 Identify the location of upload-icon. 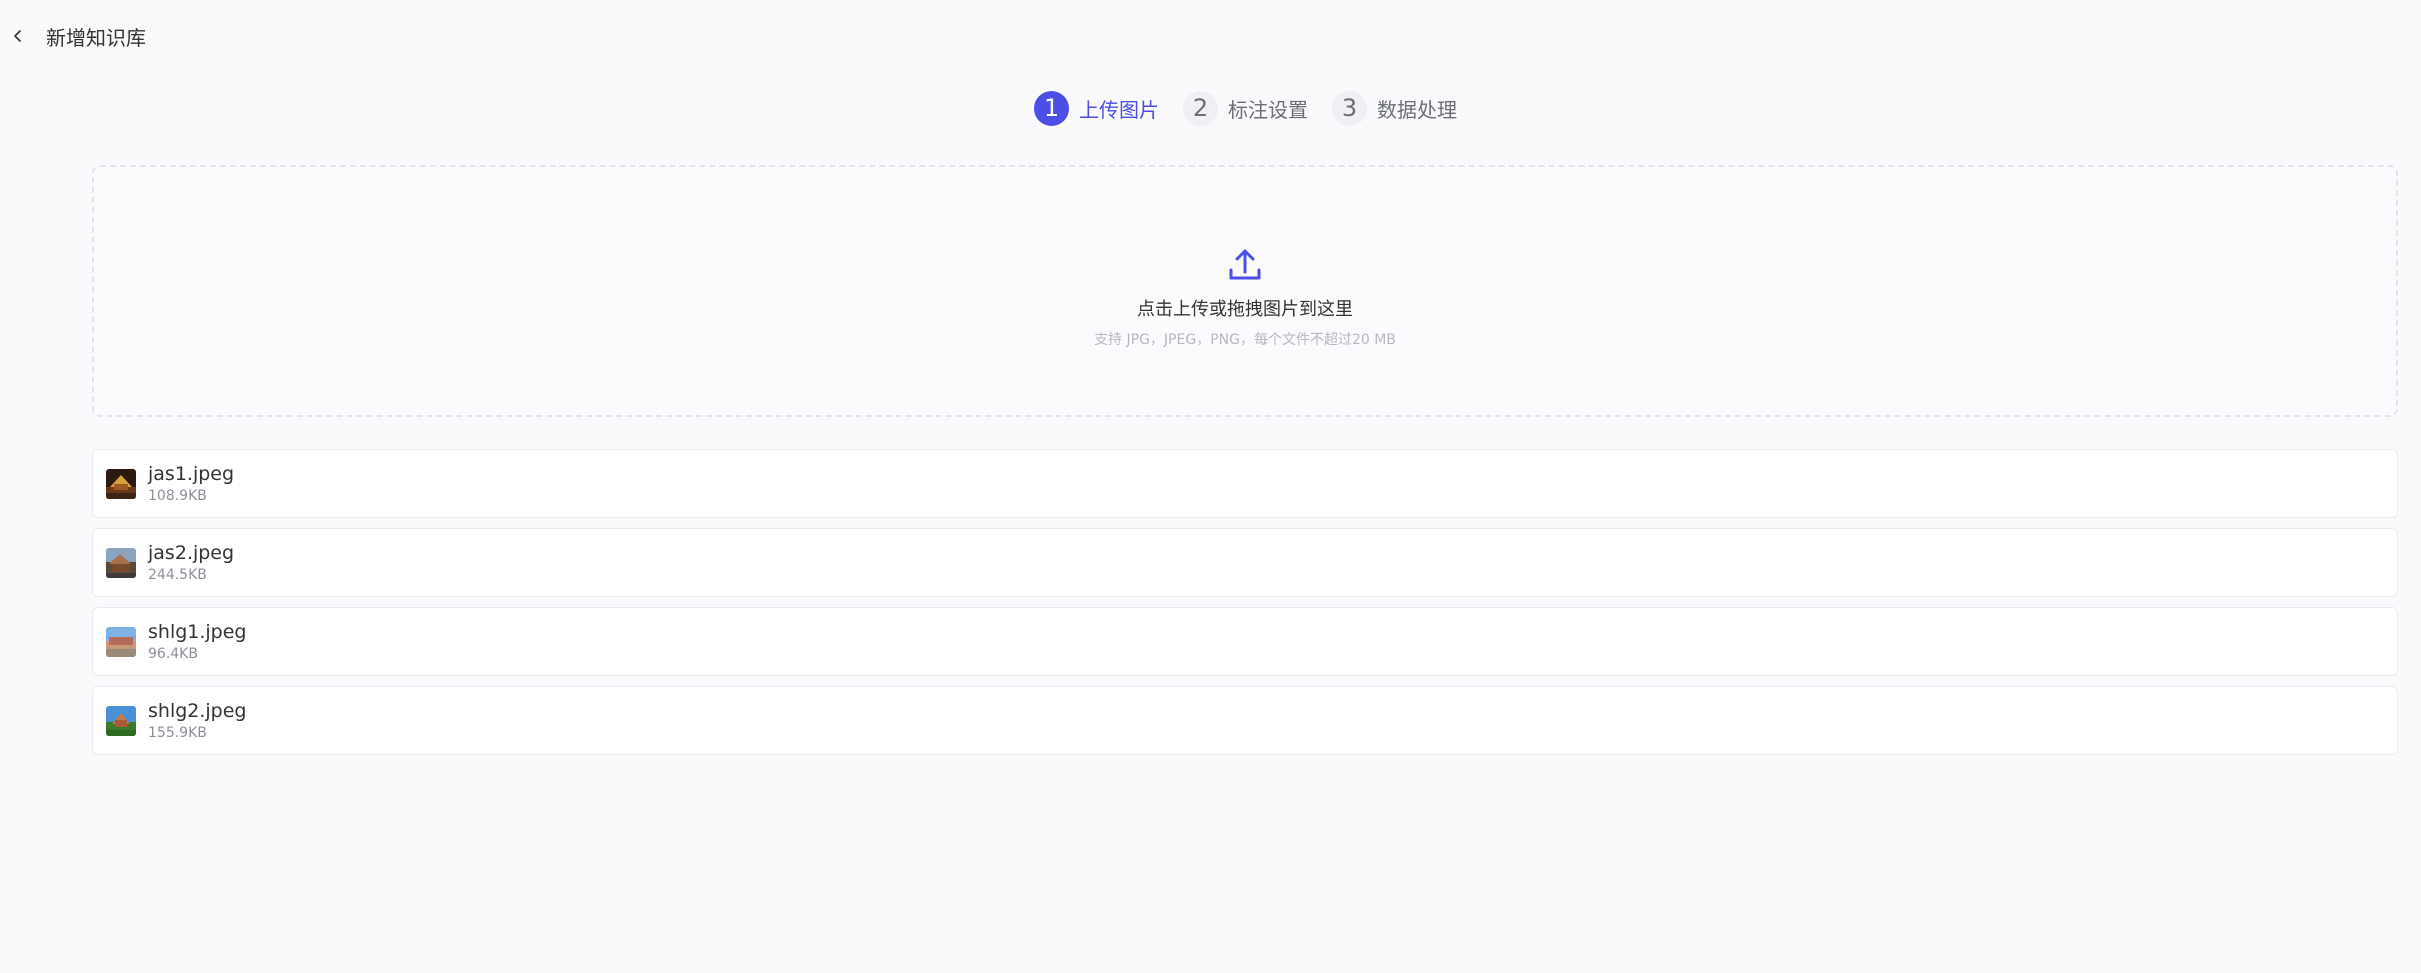
(1245, 264).